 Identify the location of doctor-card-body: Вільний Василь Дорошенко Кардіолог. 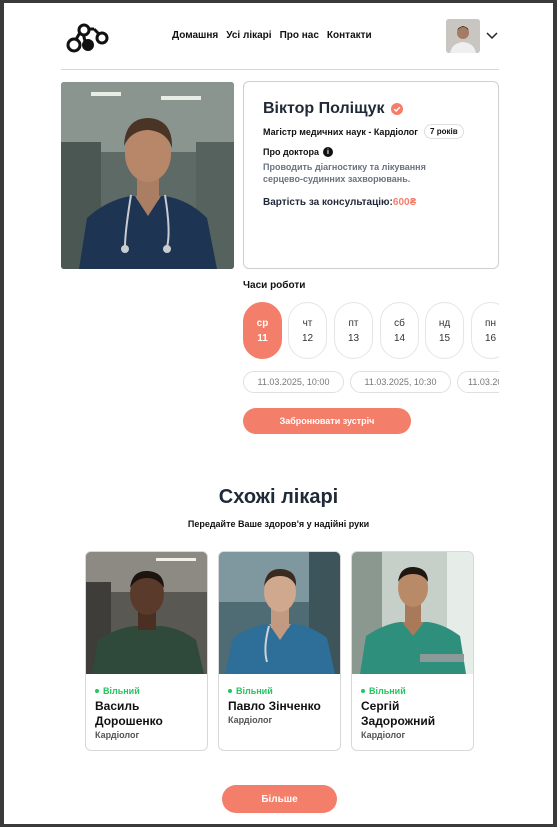
(146, 709).